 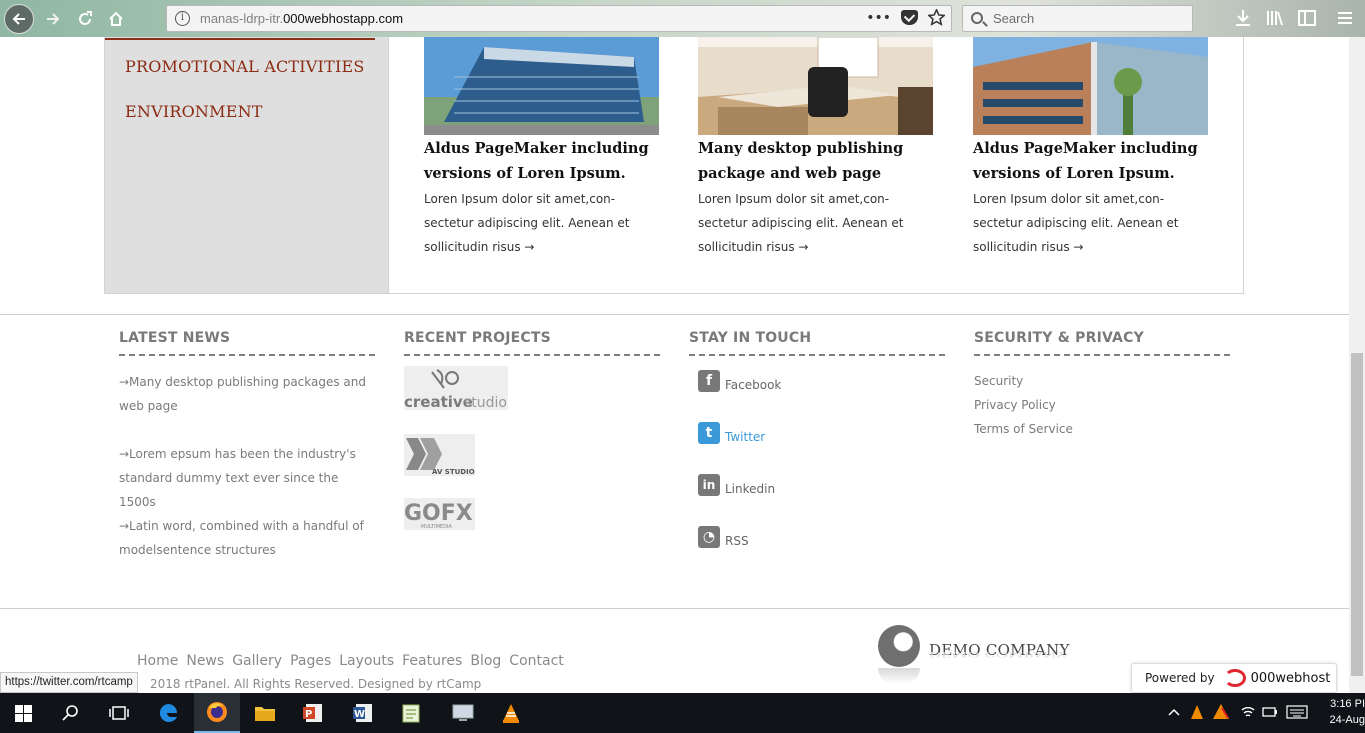 I want to click on reload-button, so click(x=85, y=19).